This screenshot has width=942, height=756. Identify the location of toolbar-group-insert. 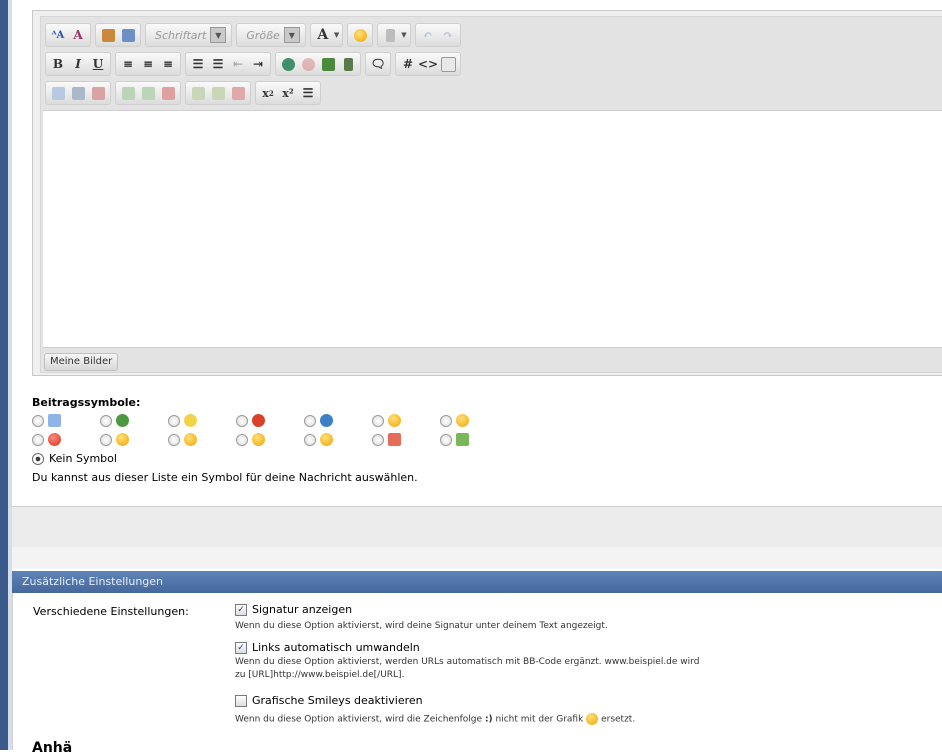
(318, 64).